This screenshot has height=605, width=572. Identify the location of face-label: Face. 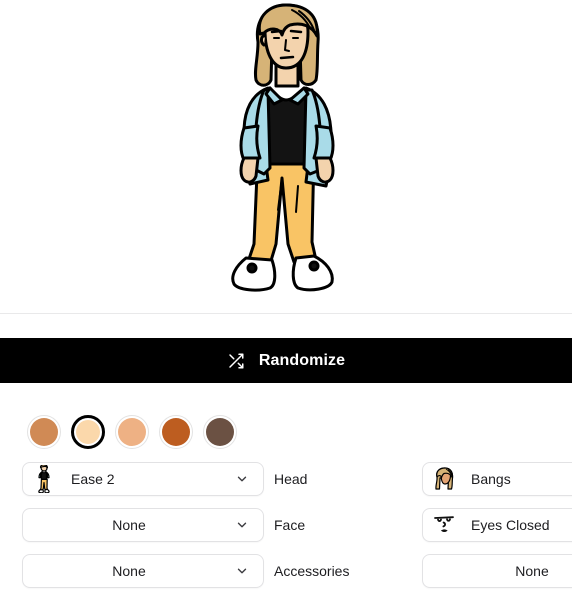
(290, 525).